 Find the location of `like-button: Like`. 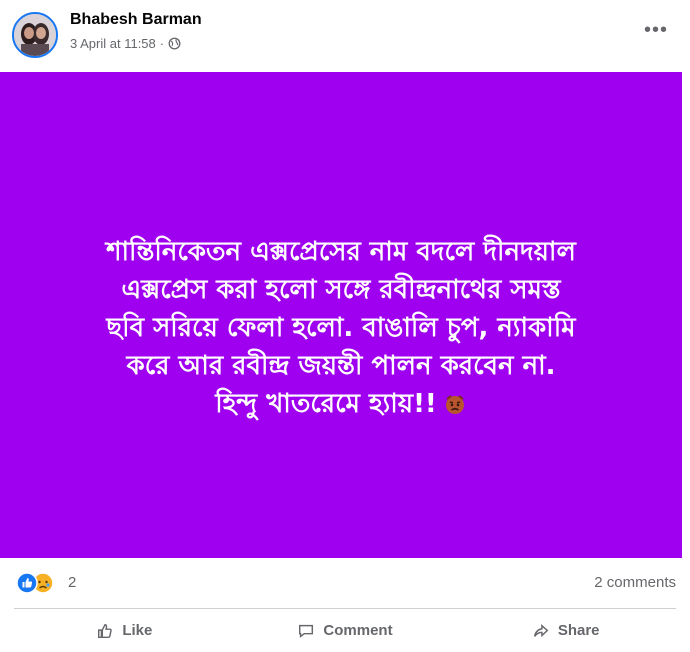

like-button: Like is located at coordinates (124, 632).